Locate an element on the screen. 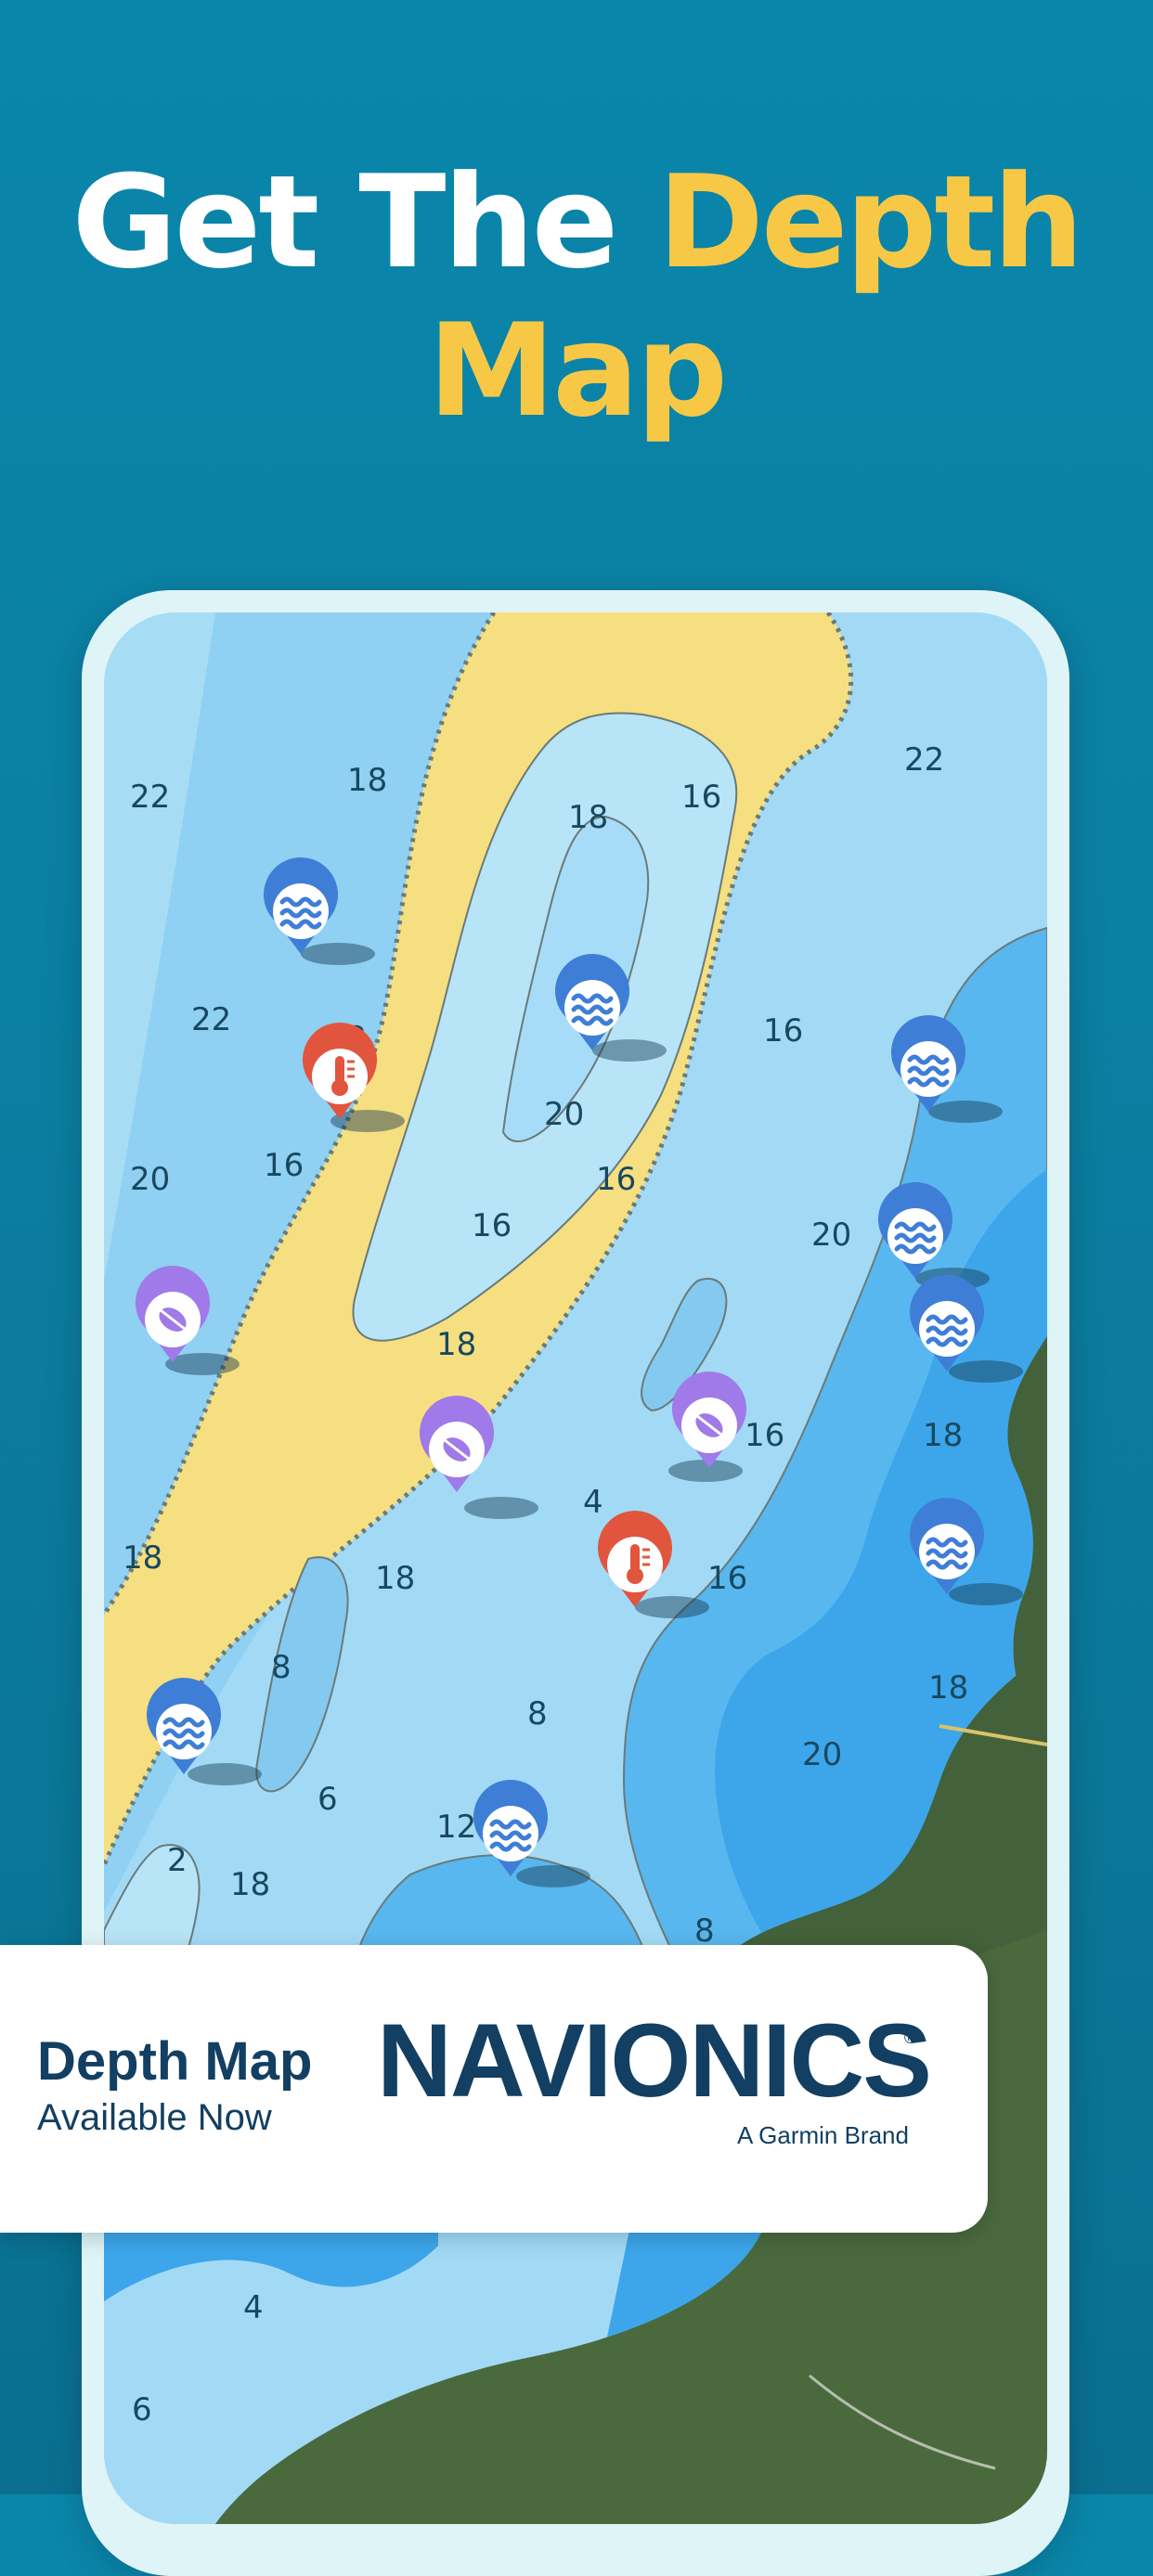  headline: Get The Depth Map is located at coordinates (576, 296).